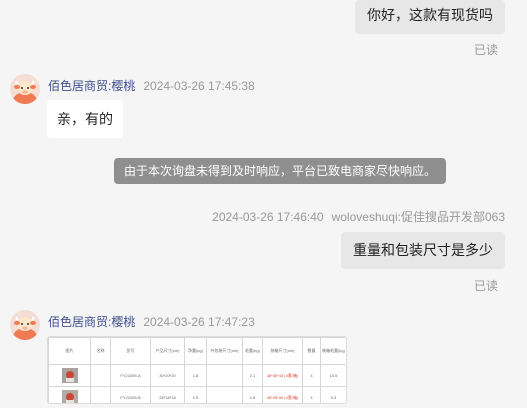  I want to click on header-cell: 净重(kg), so click(195, 351).